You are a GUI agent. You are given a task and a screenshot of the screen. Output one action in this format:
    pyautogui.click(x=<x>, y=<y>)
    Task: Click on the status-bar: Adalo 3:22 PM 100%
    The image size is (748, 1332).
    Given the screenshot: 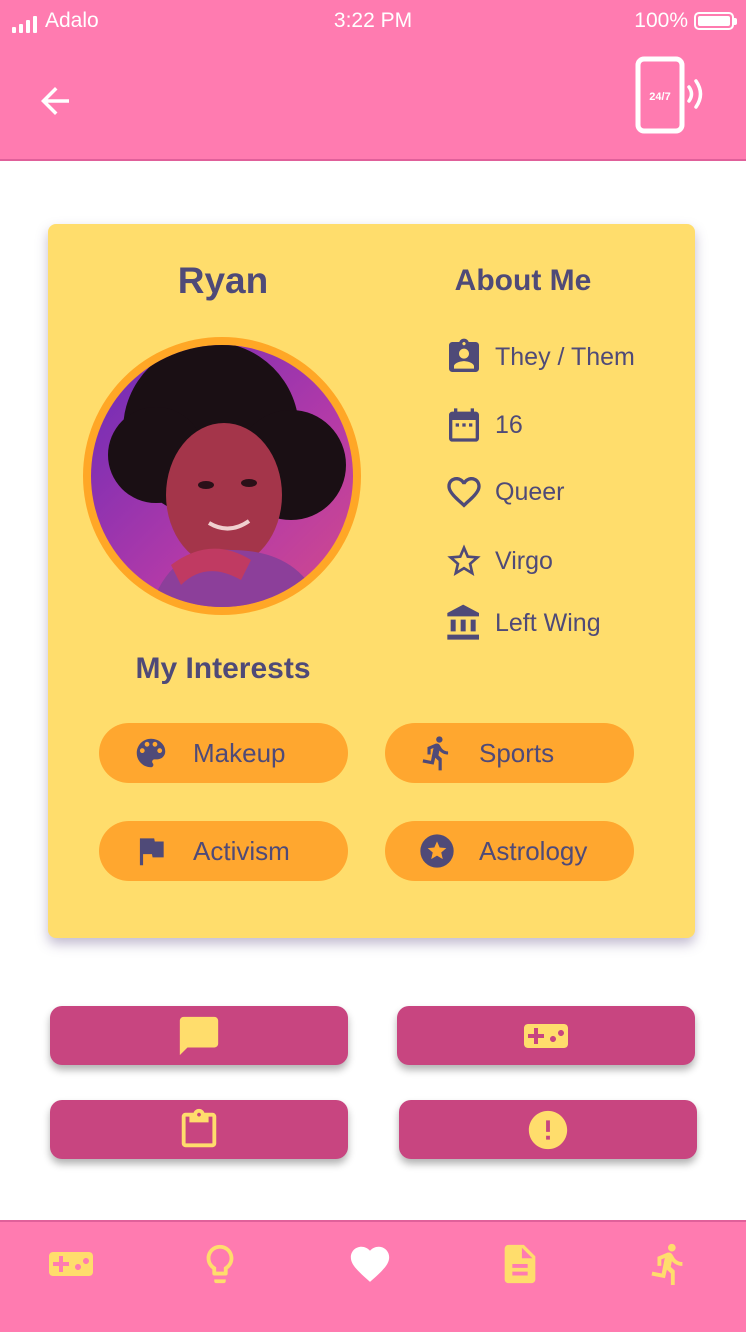 What is the action you would take?
    pyautogui.click(x=373, y=22)
    